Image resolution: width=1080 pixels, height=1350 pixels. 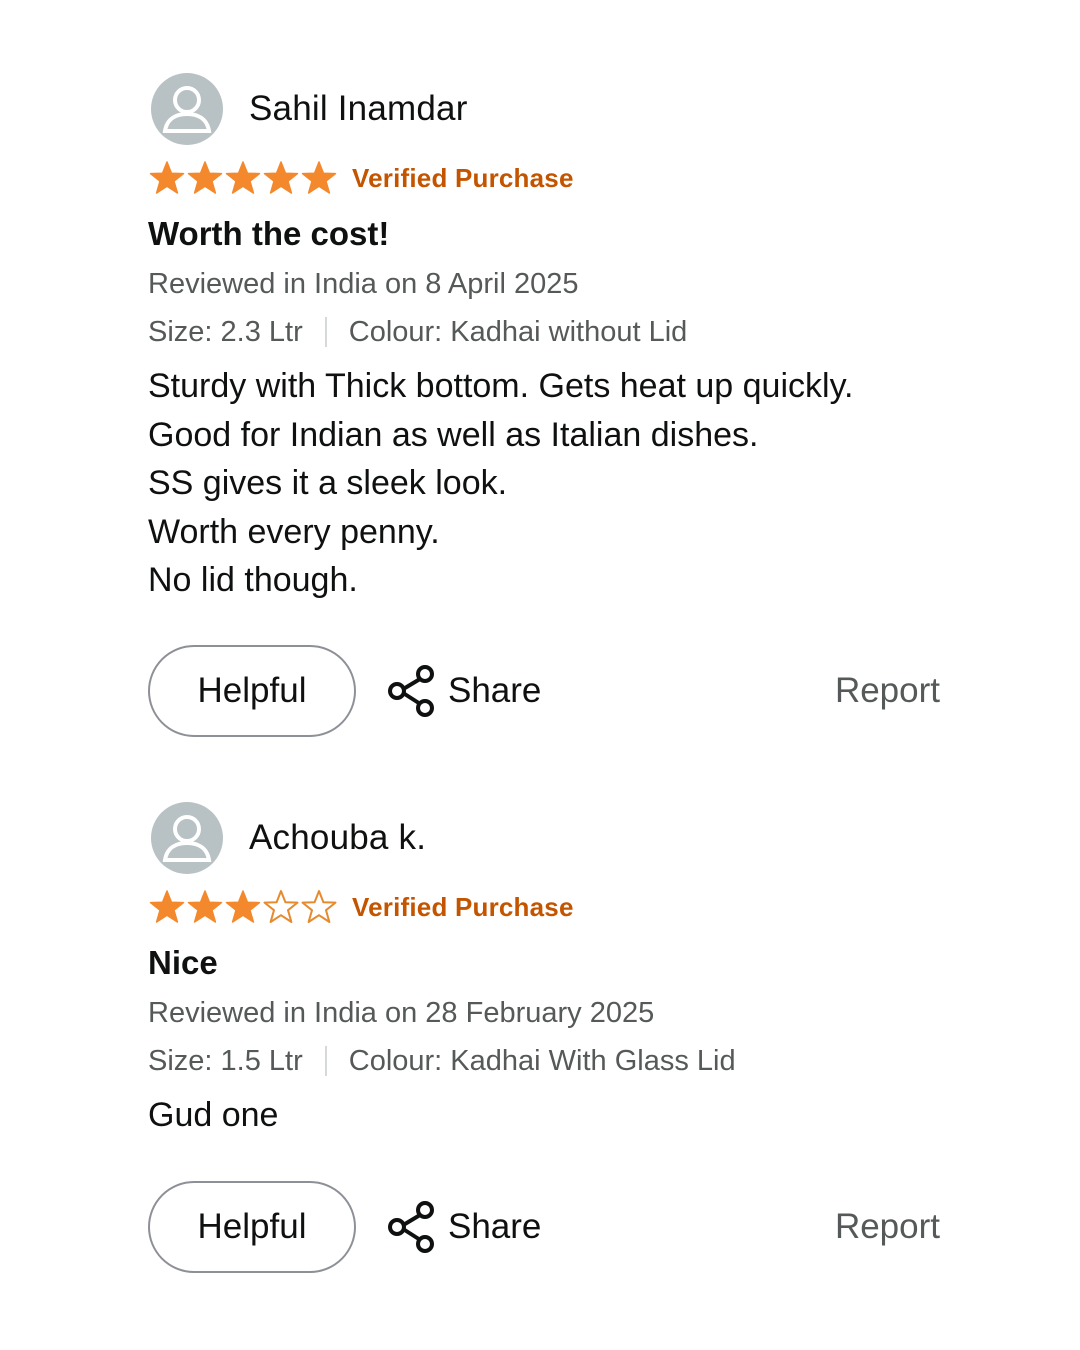 I want to click on review-variant: Size: 2.3 Ltr Colour: Kadhai without Lid, so click(x=544, y=332).